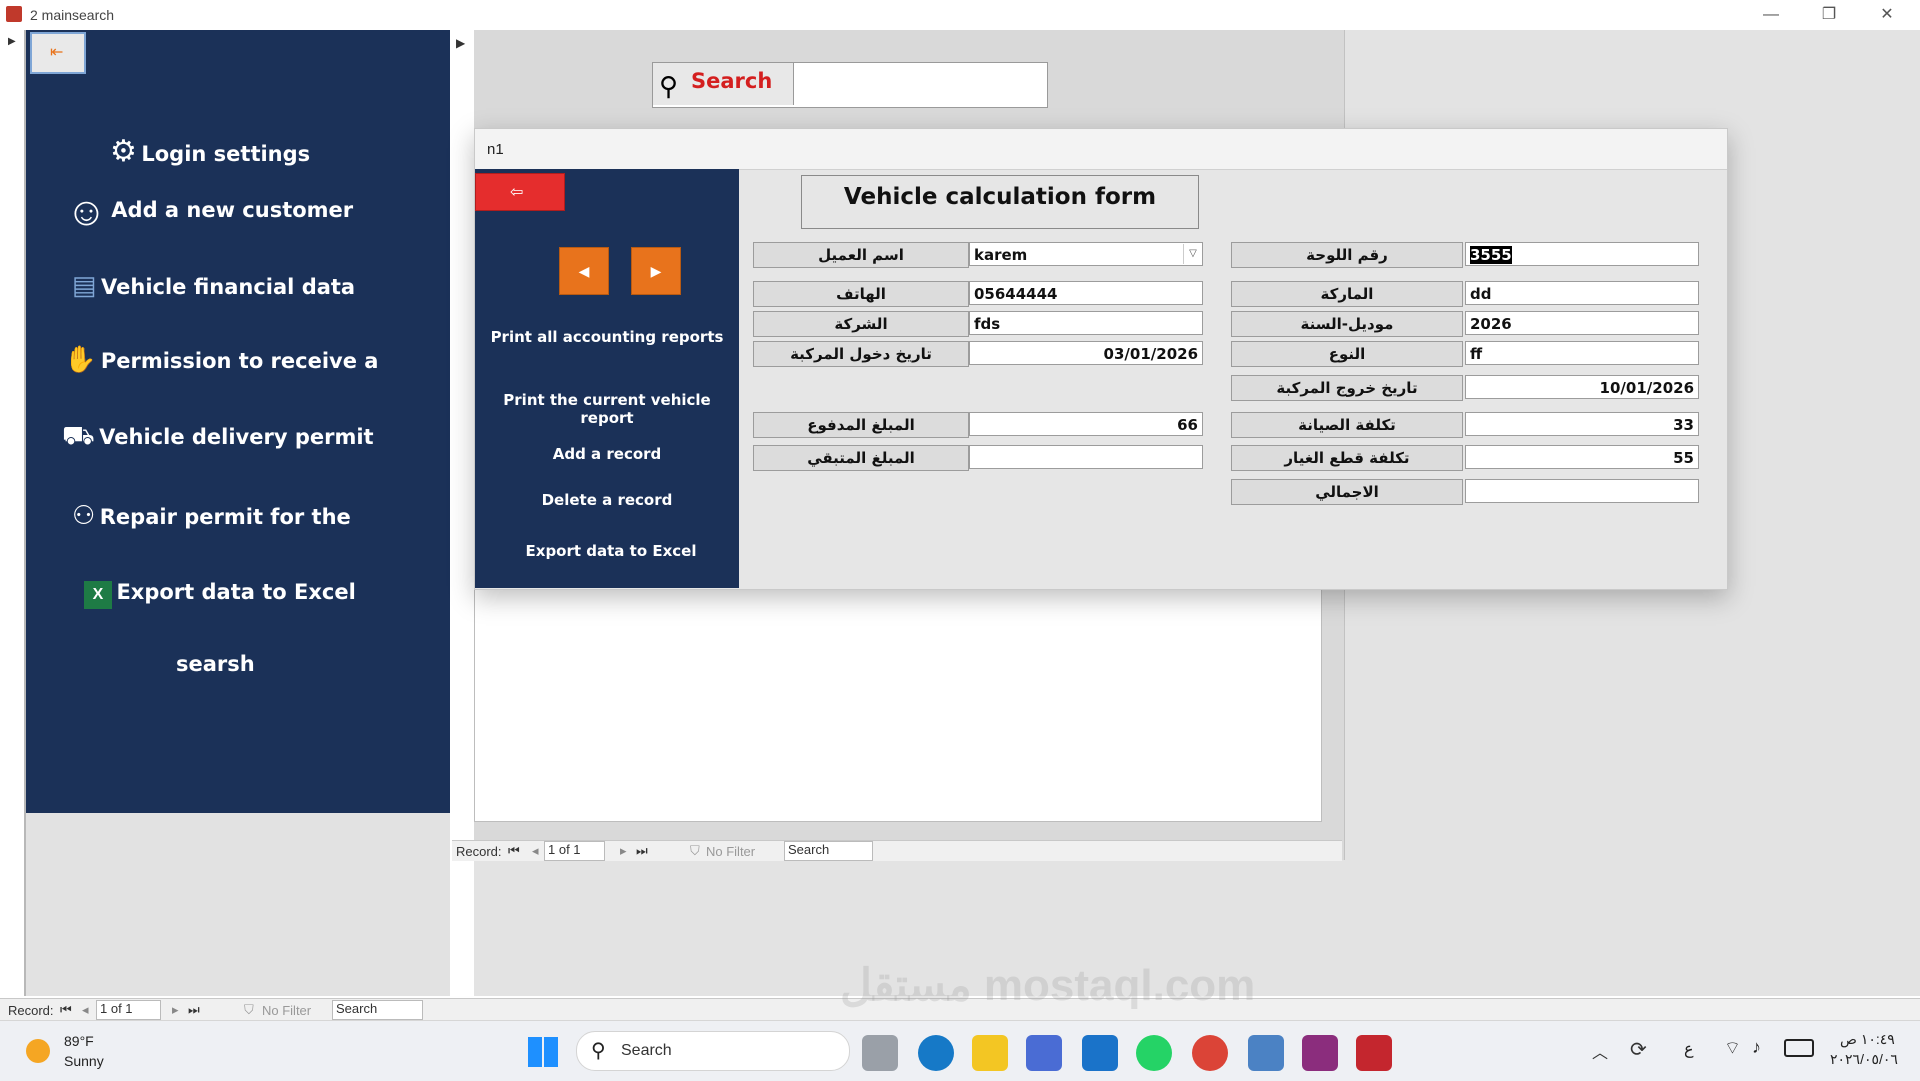 Image resolution: width=1920 pixels, height=1081 pixels. Describe the element at coordinates (1320, 1053) in the screenshot. I see `winrar-icon` at that location.